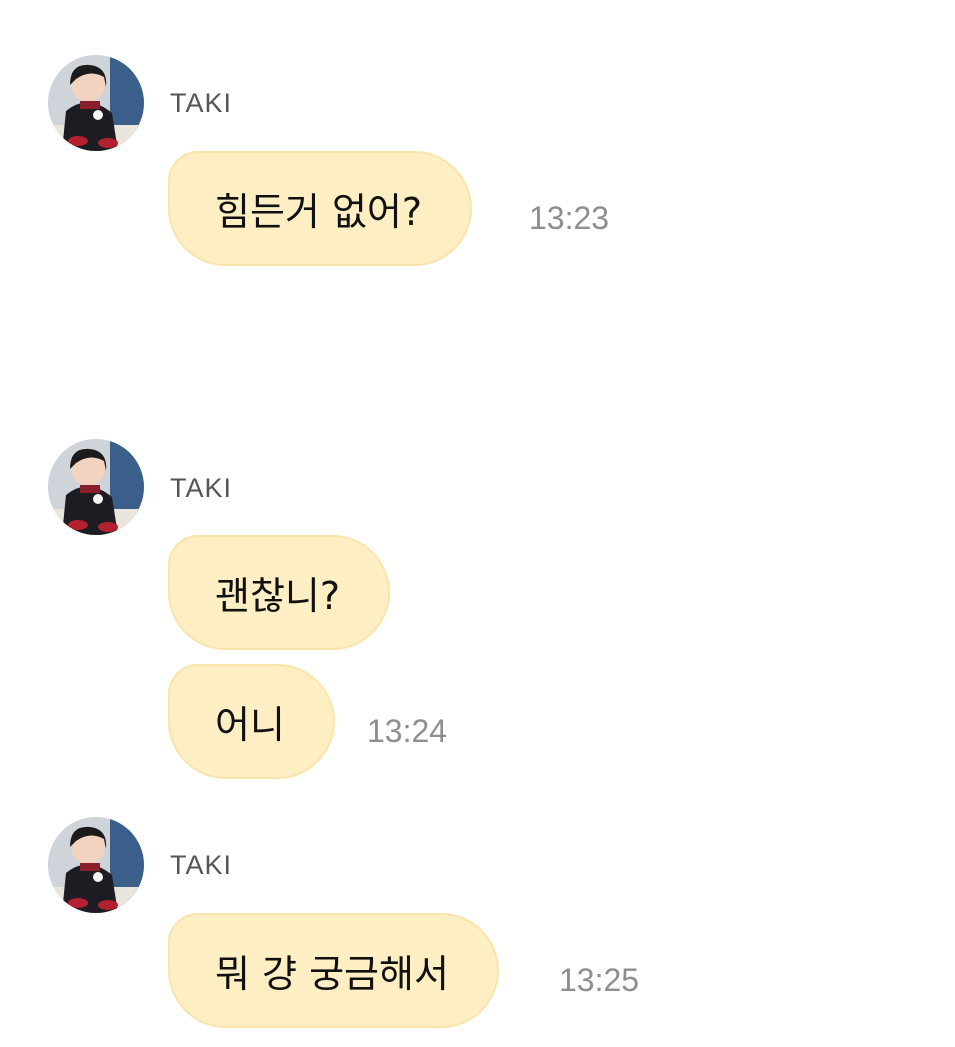 This screenshot has height=1047, width=955. I want to click on message-bubble: 어니, so click(251, 721).